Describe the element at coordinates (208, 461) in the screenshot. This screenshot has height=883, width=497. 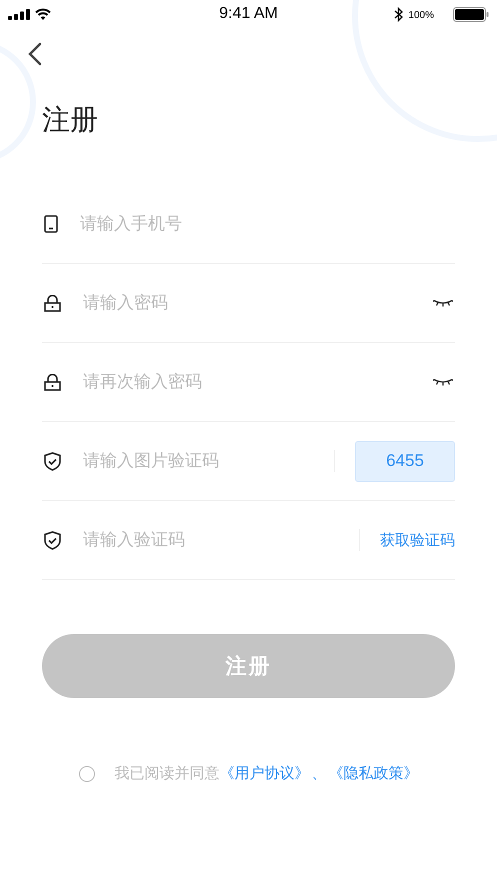
I see `input-field: 请输入图片验证码` at that location.